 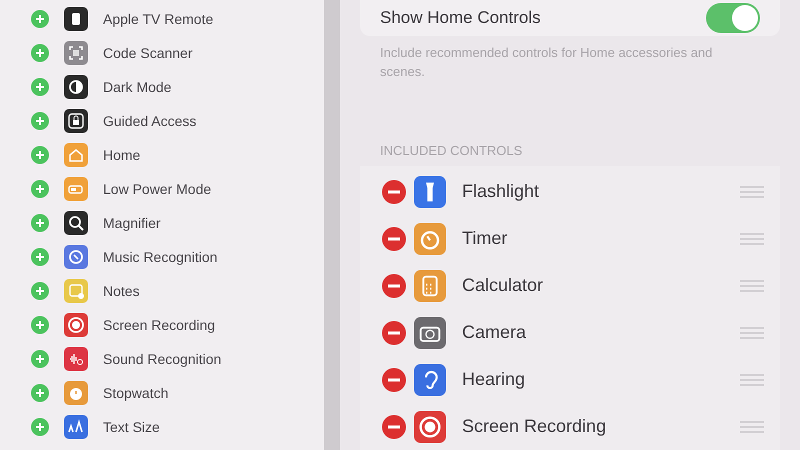 I want to click on control-label: Stopwatch, so click(x=135, y=393).